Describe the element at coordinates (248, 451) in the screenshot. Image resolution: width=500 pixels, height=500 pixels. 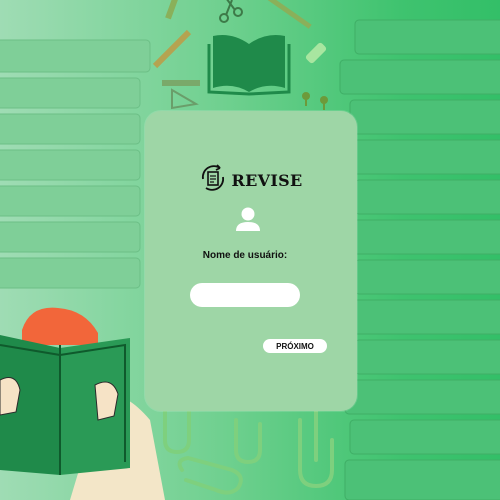
I see `paperclip-icon` at that location.